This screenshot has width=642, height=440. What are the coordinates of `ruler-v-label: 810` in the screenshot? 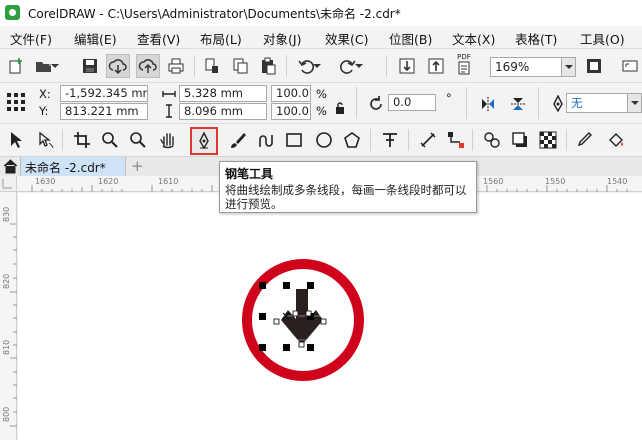 It's located at (6, 347).